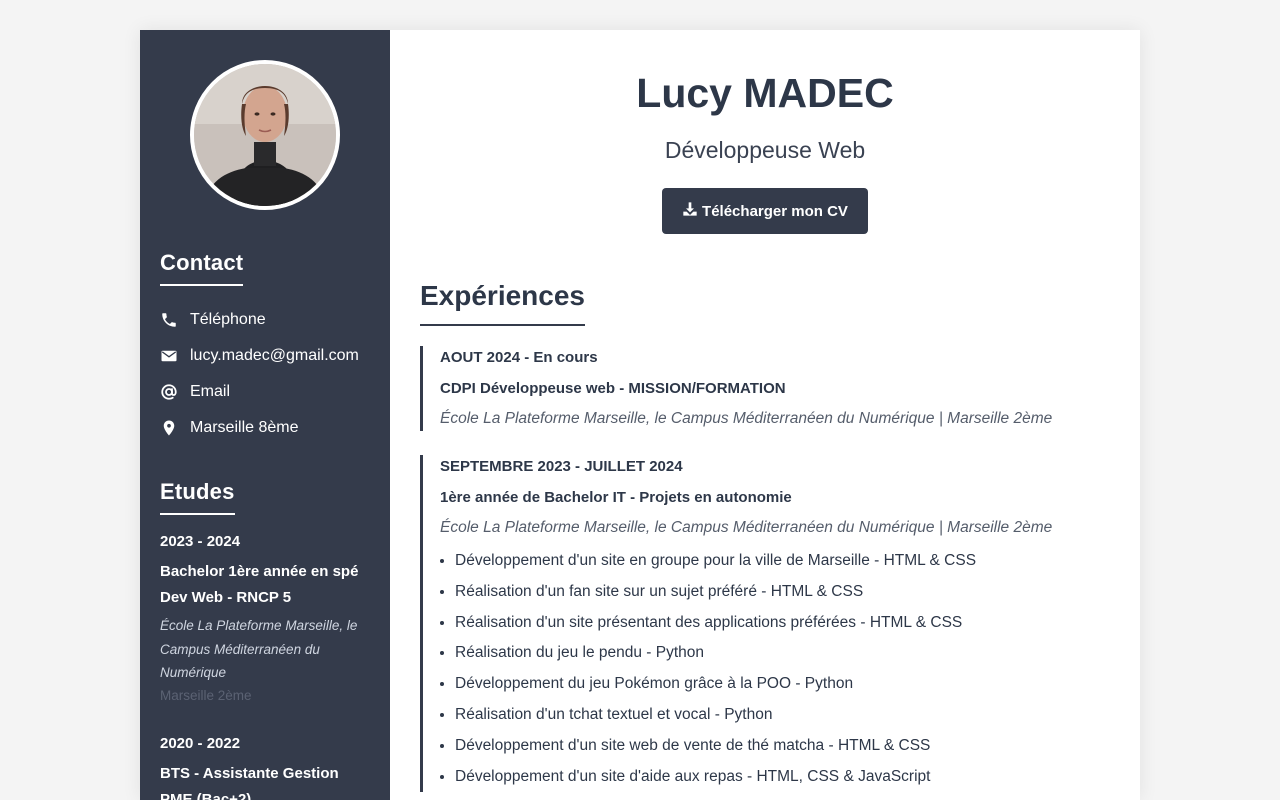  What do you see at coordinates (175, 392) in the screenshot?
I see `at-icon` at bounding box center [175, 392].